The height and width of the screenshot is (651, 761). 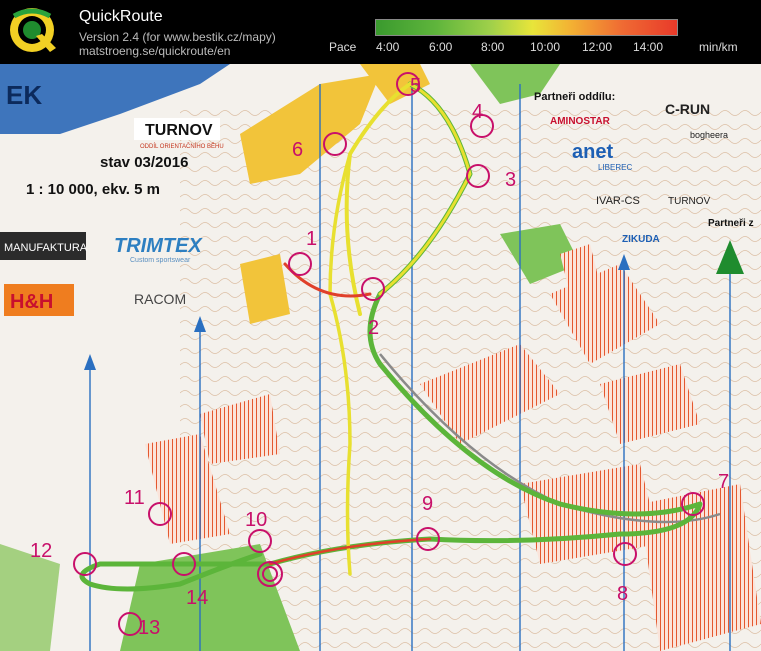 What do you see at coordinates (197, 598) in the screenshot?
I see `control-number: 14` at bounding box center [197, 598].